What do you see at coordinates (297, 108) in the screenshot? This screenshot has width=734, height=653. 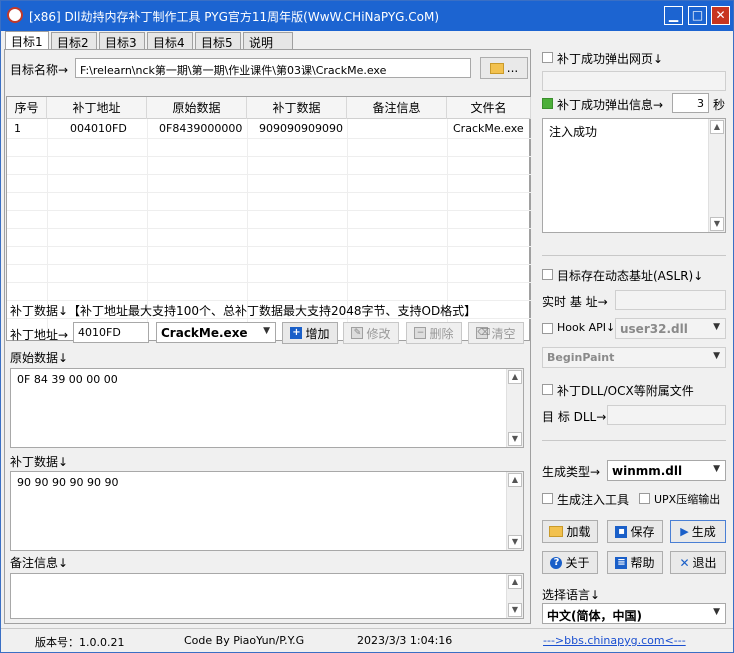 I see `col-patch-data: 补丁数据` at bounding box center [297, 108].